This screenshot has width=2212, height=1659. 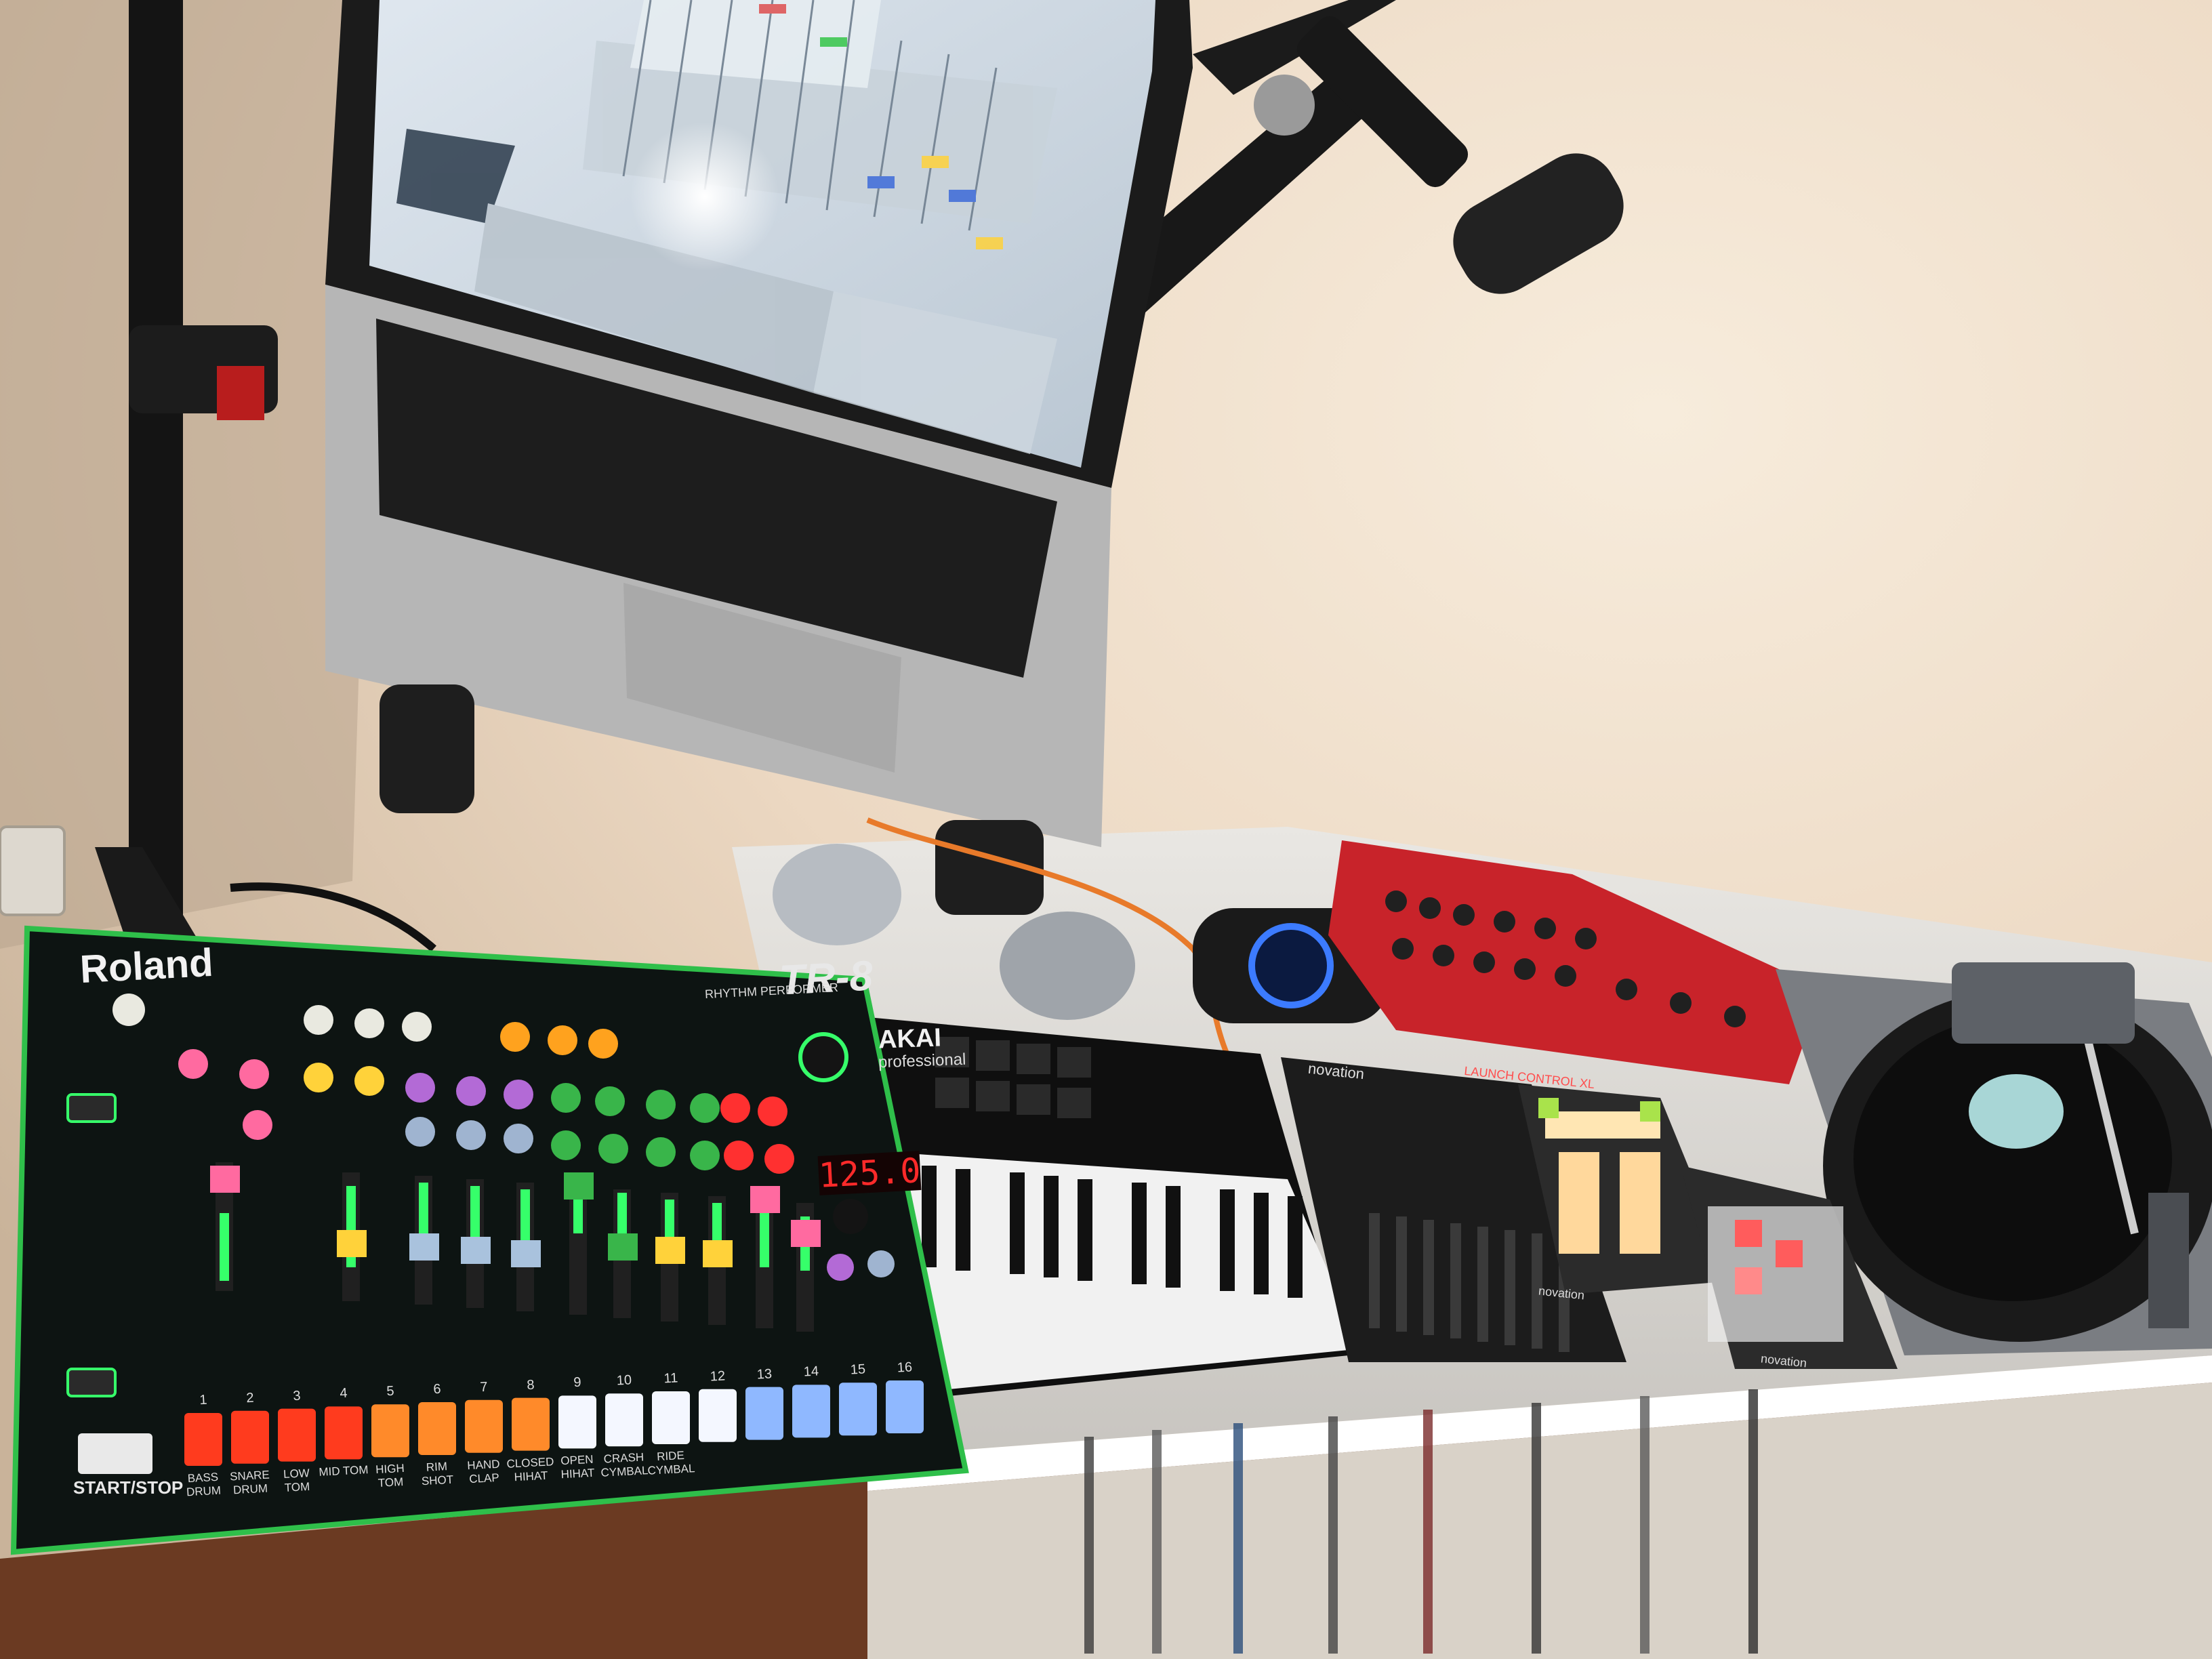 What do you see at coordinates (869, 1173) in the screenshot?
I see `tempo-display: 125.0` at bounding box center [869, 1173].